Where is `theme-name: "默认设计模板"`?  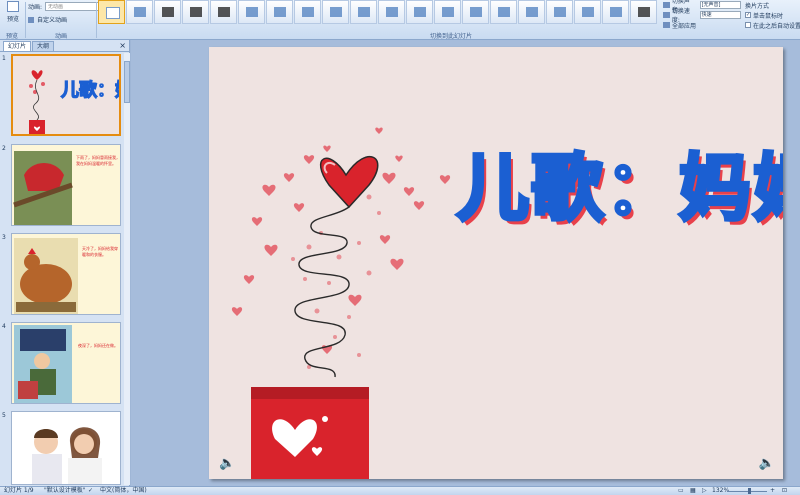 theme-name: "默认设计模板" is located at coordinates (65, 490).